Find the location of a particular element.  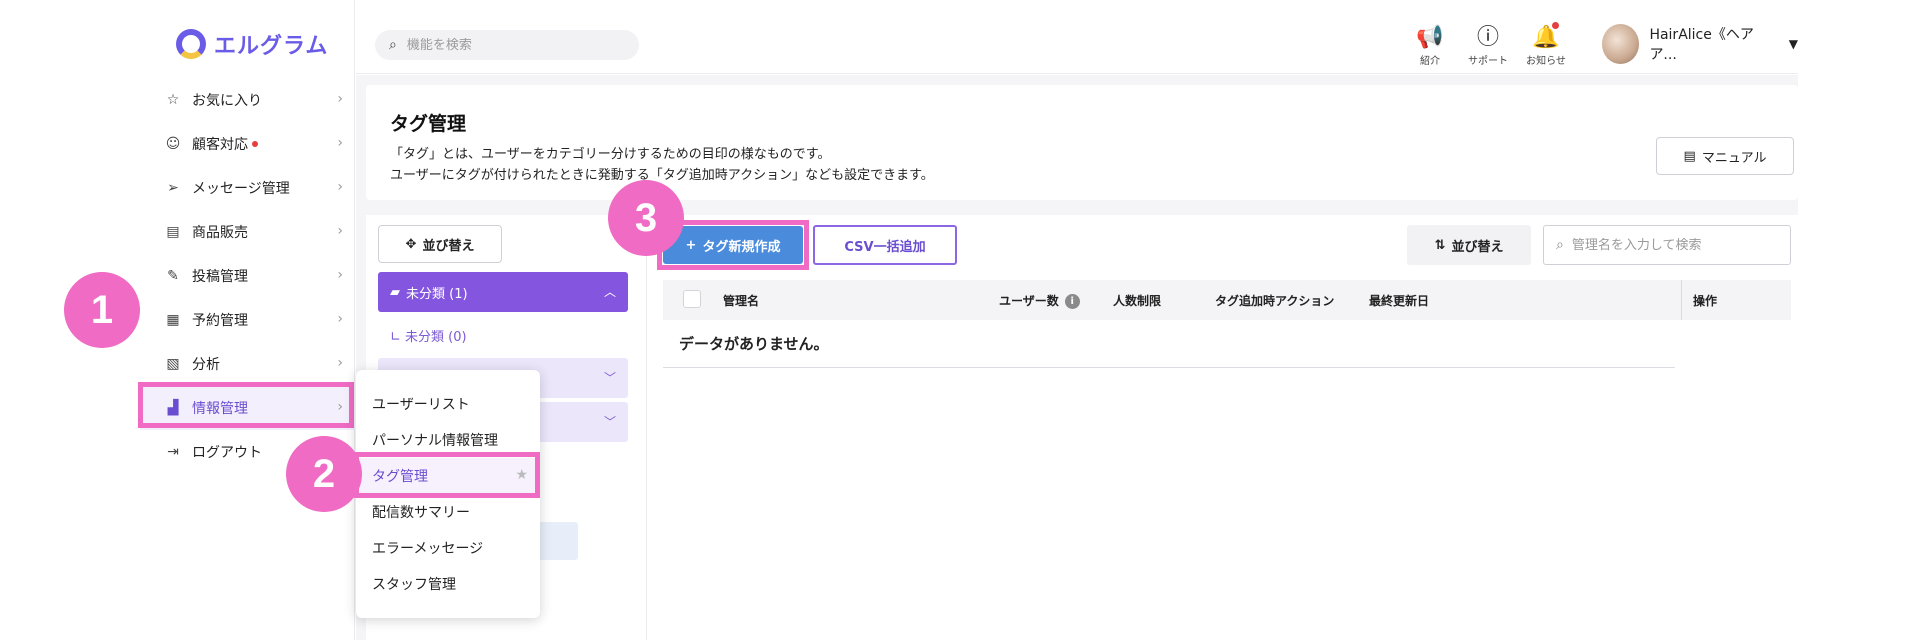

column-operation: 操作 is located at coordinates (1705, 301).